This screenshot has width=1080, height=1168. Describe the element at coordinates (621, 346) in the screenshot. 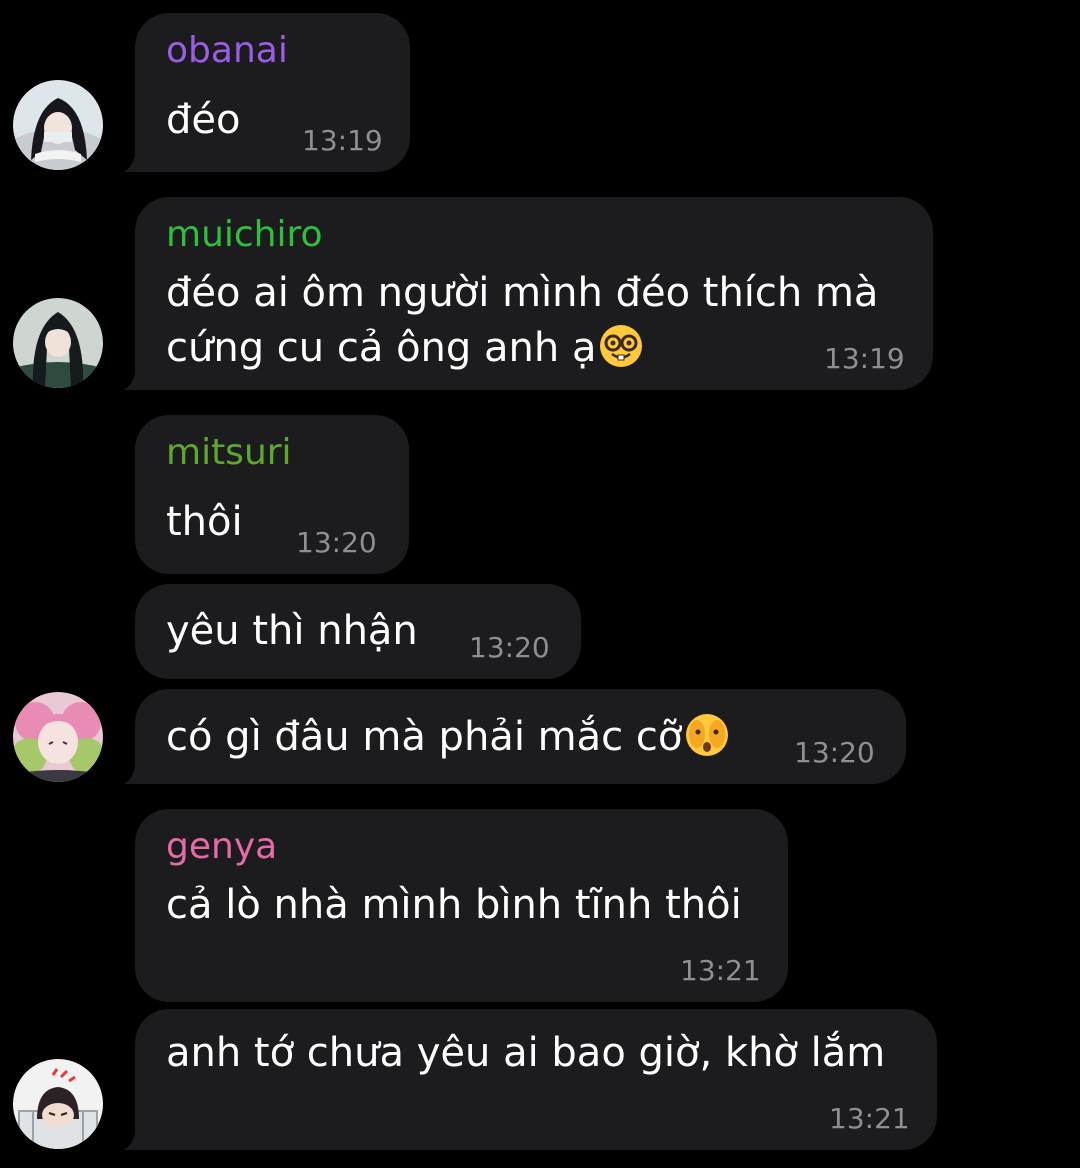

I see `nerd-face-emoji` at that location.